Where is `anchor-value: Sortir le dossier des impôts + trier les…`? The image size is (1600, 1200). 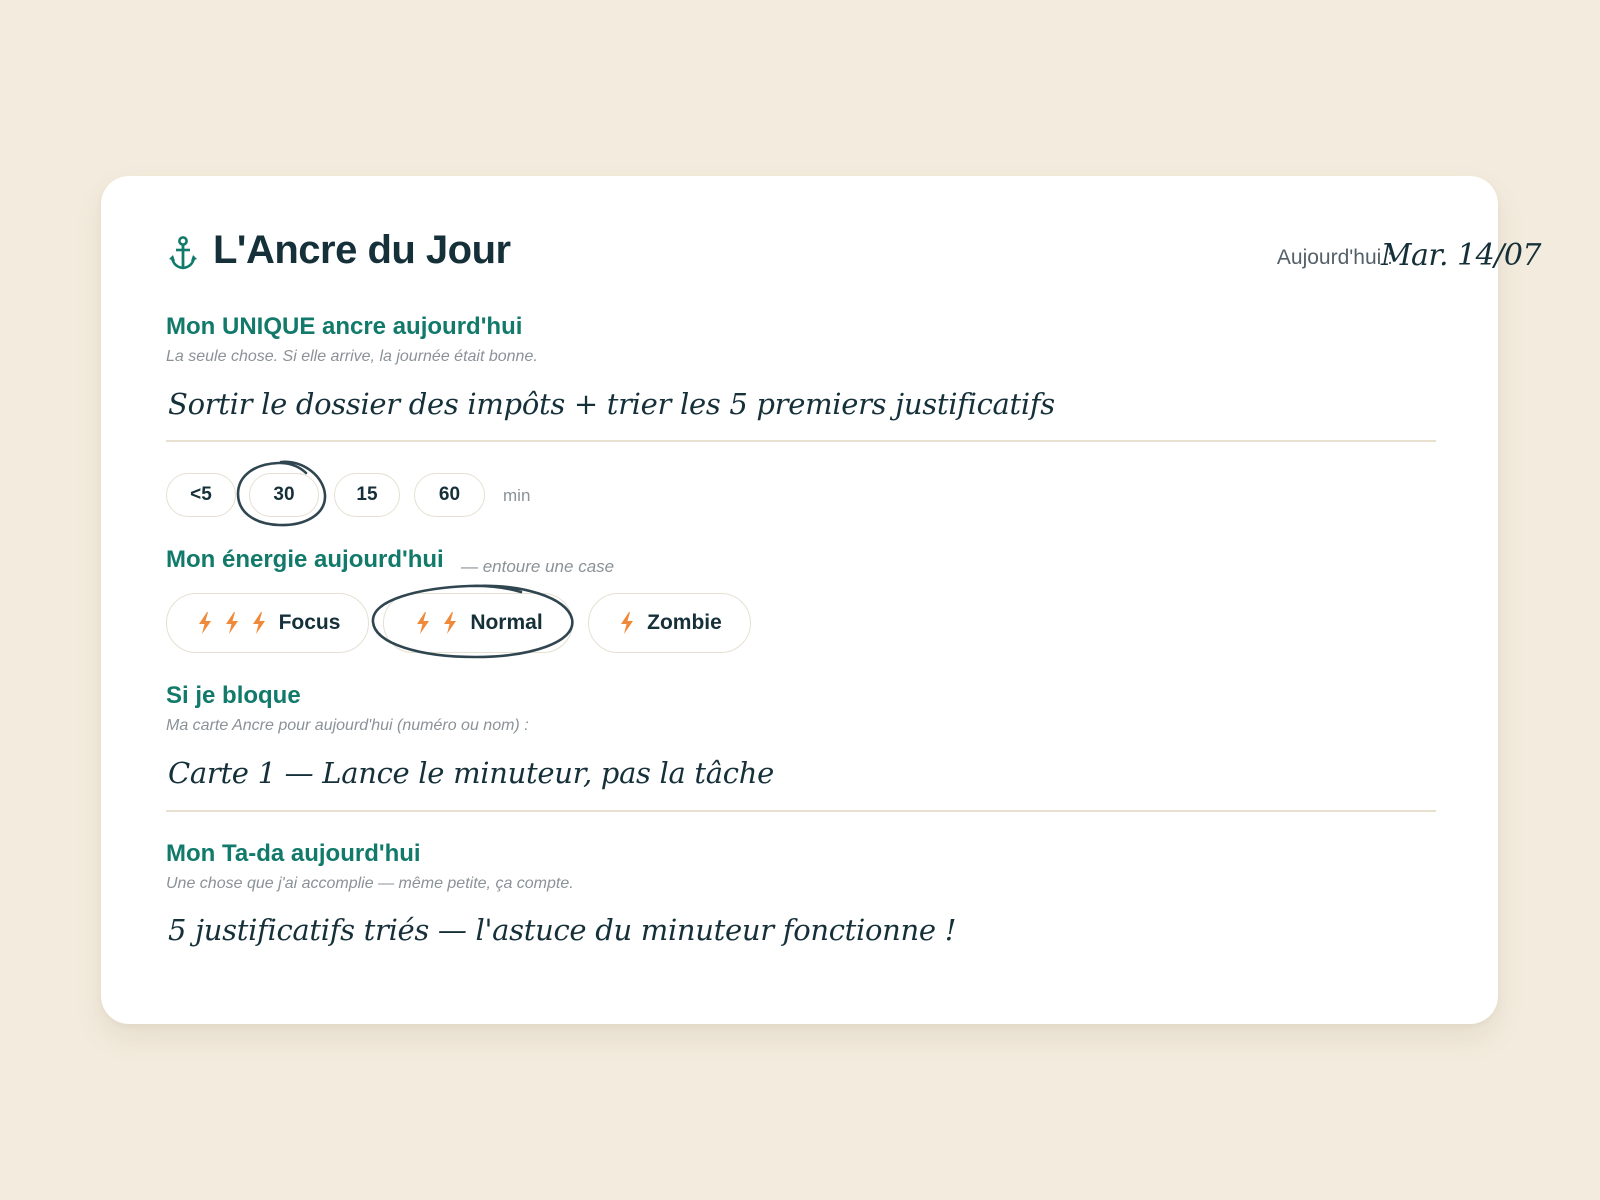 anchor-value: Sortir le dossier des impôts + trier les… is located at coordinates (611, 404).